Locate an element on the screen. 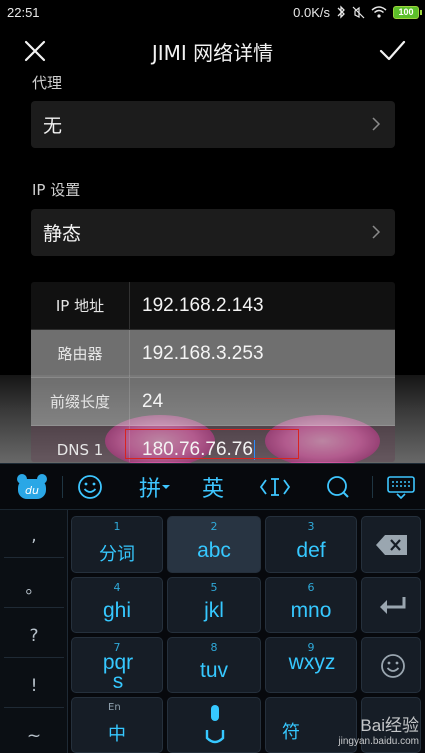 The image size is (425, 753). key-2: 2 abc is located at coordinates (214, 544).